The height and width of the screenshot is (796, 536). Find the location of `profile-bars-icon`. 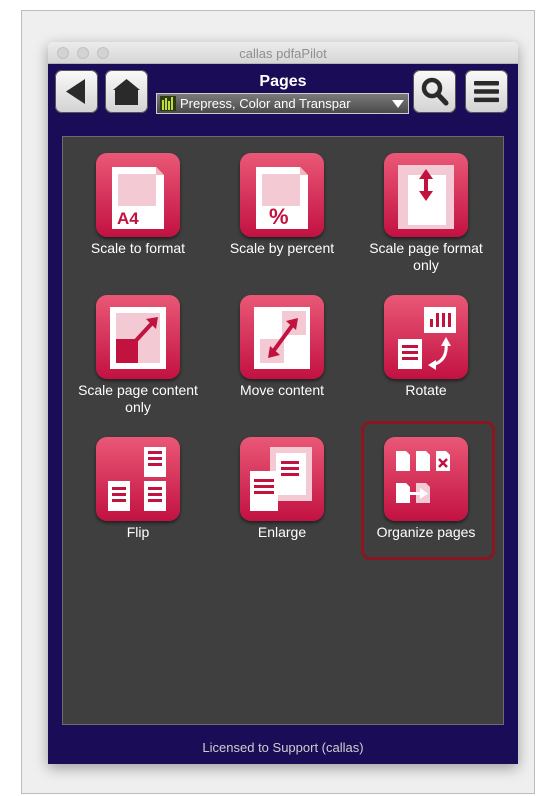

profile-bars-icon is located at coordinates (168, 103).